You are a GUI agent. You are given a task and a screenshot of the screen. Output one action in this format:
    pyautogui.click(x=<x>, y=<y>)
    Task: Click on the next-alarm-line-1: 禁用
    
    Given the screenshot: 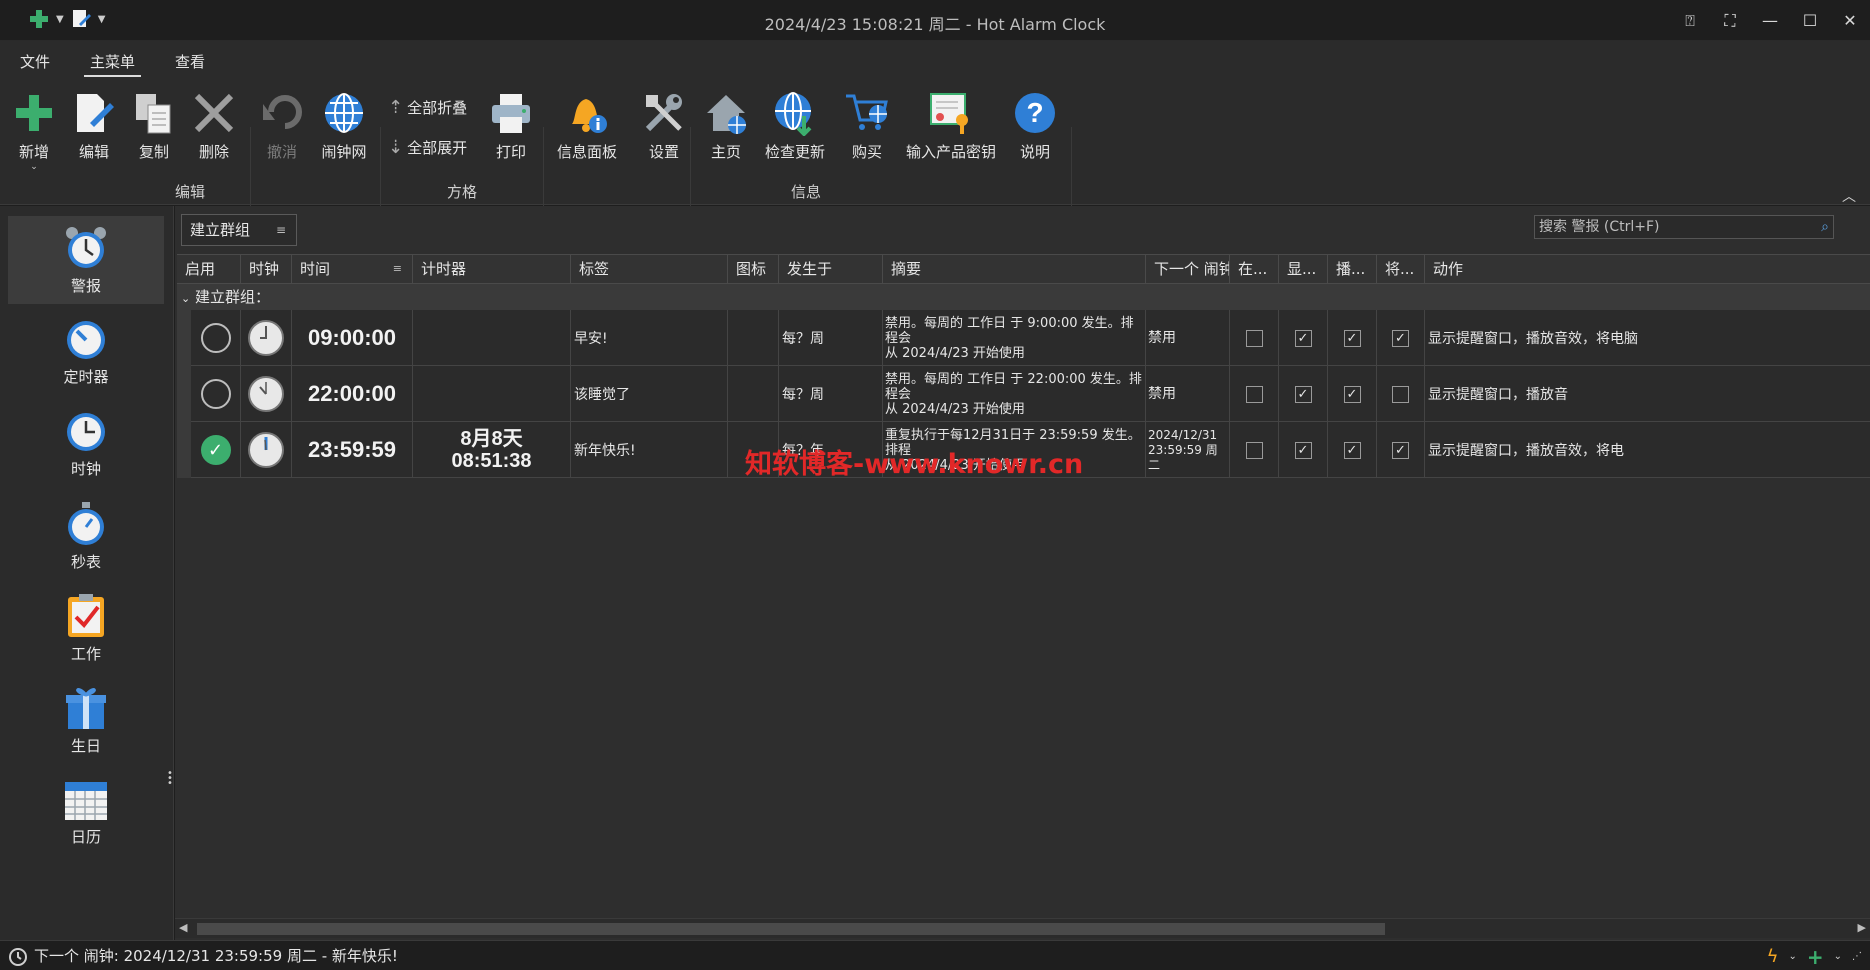 What is the action you would take?
    pyautogui.click(x=1162, y=337)
    